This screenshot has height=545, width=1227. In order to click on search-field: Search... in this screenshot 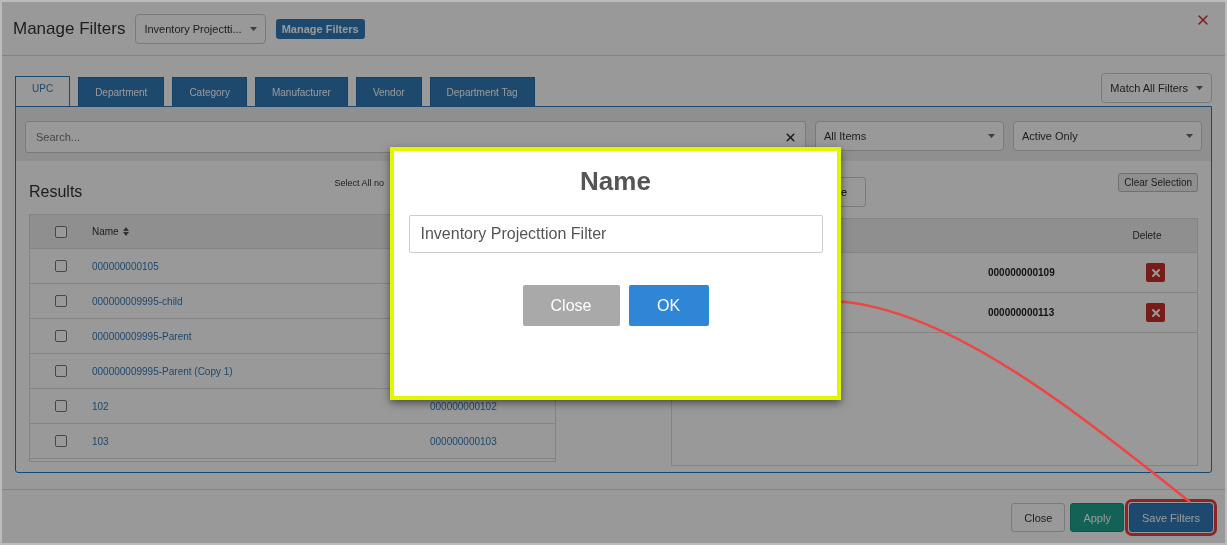, I will do `click(415, 137)`.